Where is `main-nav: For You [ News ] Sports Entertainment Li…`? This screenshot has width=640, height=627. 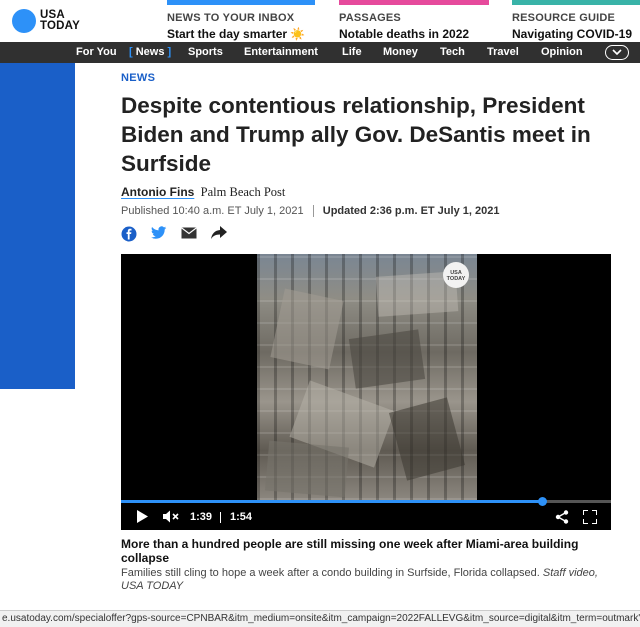 main-nav: For You [ News ] Sports Entertainment Li… is located at coordinates (320, 52).